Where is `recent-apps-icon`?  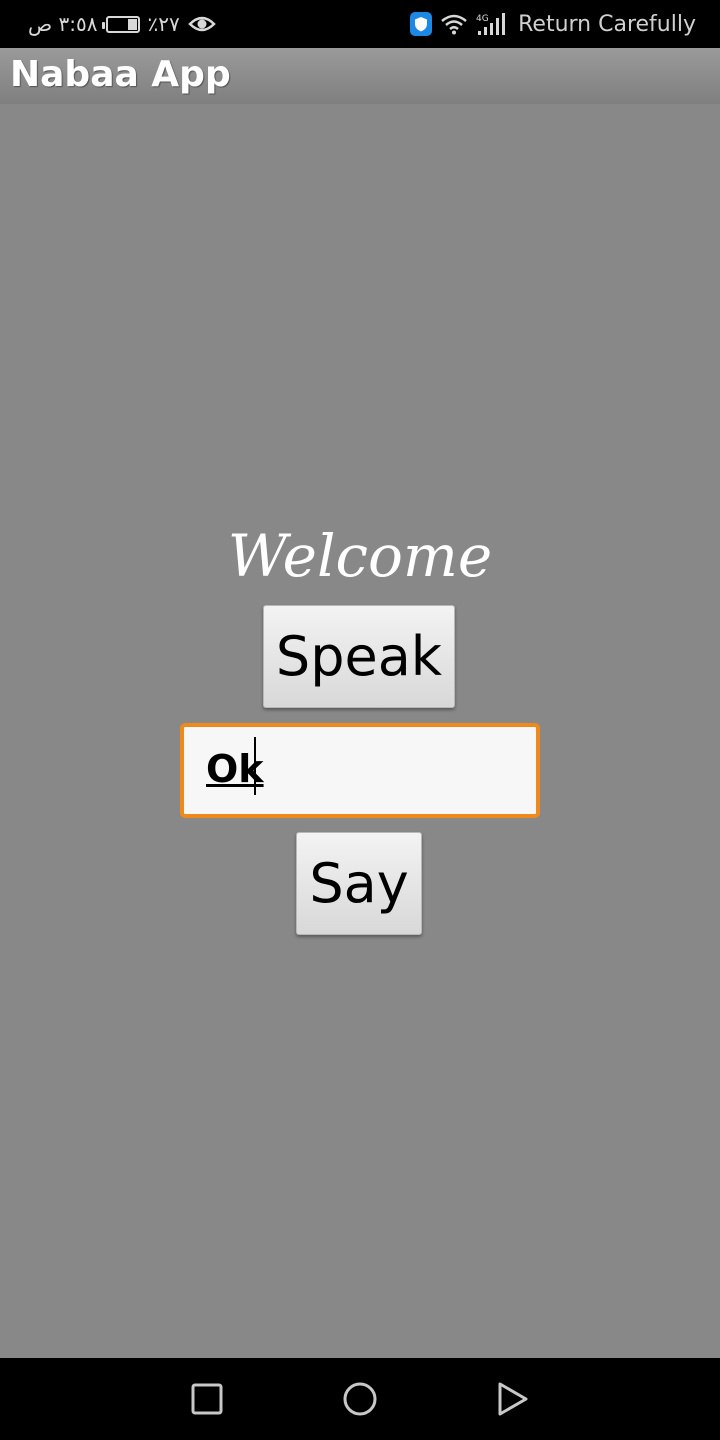
recent-apps-icon is located at coordinates (207, 1399).